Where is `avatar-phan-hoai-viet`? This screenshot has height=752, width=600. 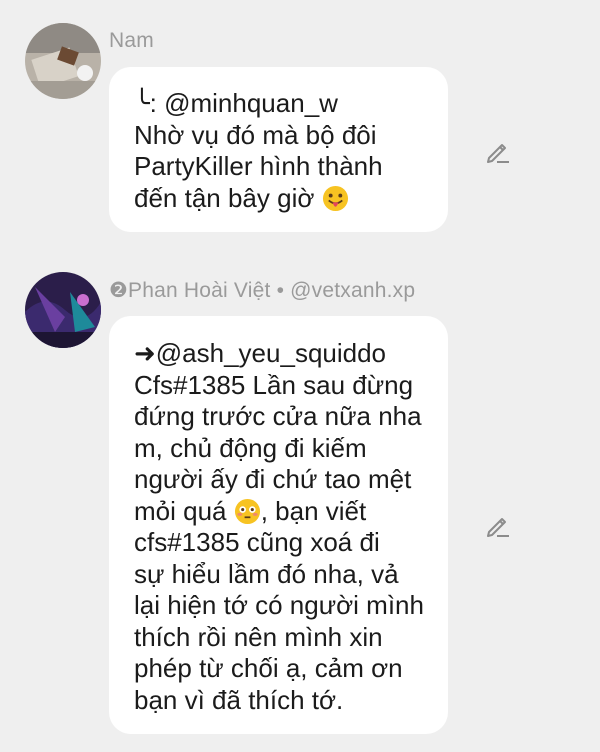 avatar-phan-hoai-viet is located at coordinates (63, 310).